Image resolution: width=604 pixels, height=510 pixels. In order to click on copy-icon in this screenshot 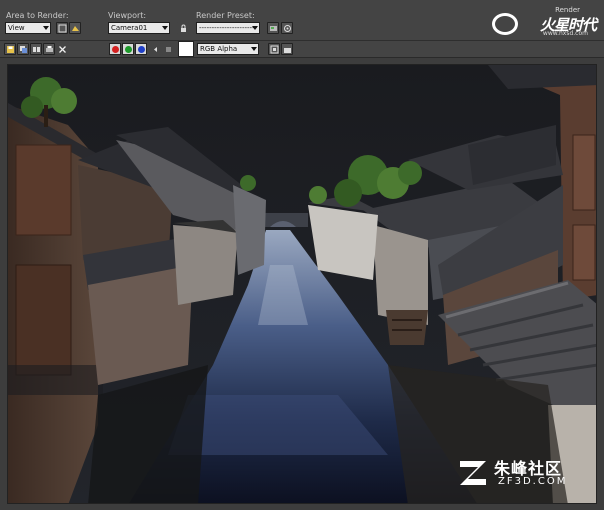, I will do `click(23, 49)`.